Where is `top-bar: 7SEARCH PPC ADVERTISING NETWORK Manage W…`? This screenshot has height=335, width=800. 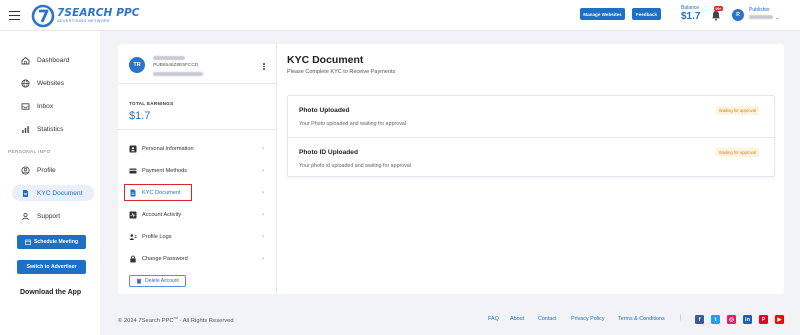 top-bar: 7SEARCH PPC ADVERTISING NETWORK Manage W… is located at coordinates (400, 15).